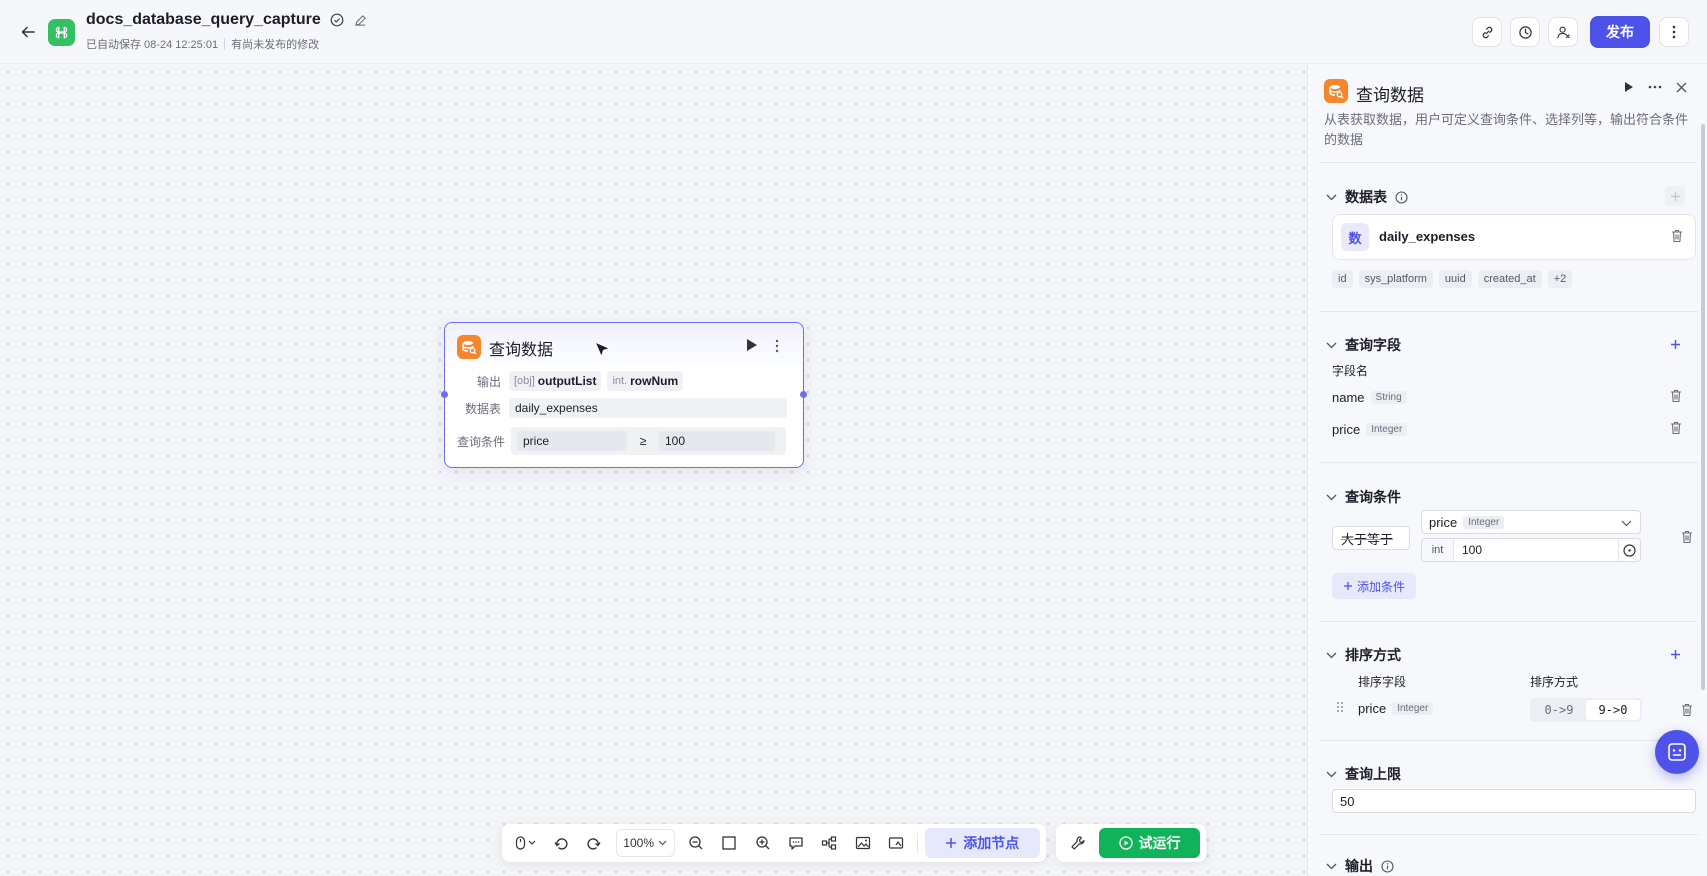 This screenshot has height=876, width=1707. Describe the element at coordinates (1125, 843) in the screenshot. I see `play-circle-icon` at that location.